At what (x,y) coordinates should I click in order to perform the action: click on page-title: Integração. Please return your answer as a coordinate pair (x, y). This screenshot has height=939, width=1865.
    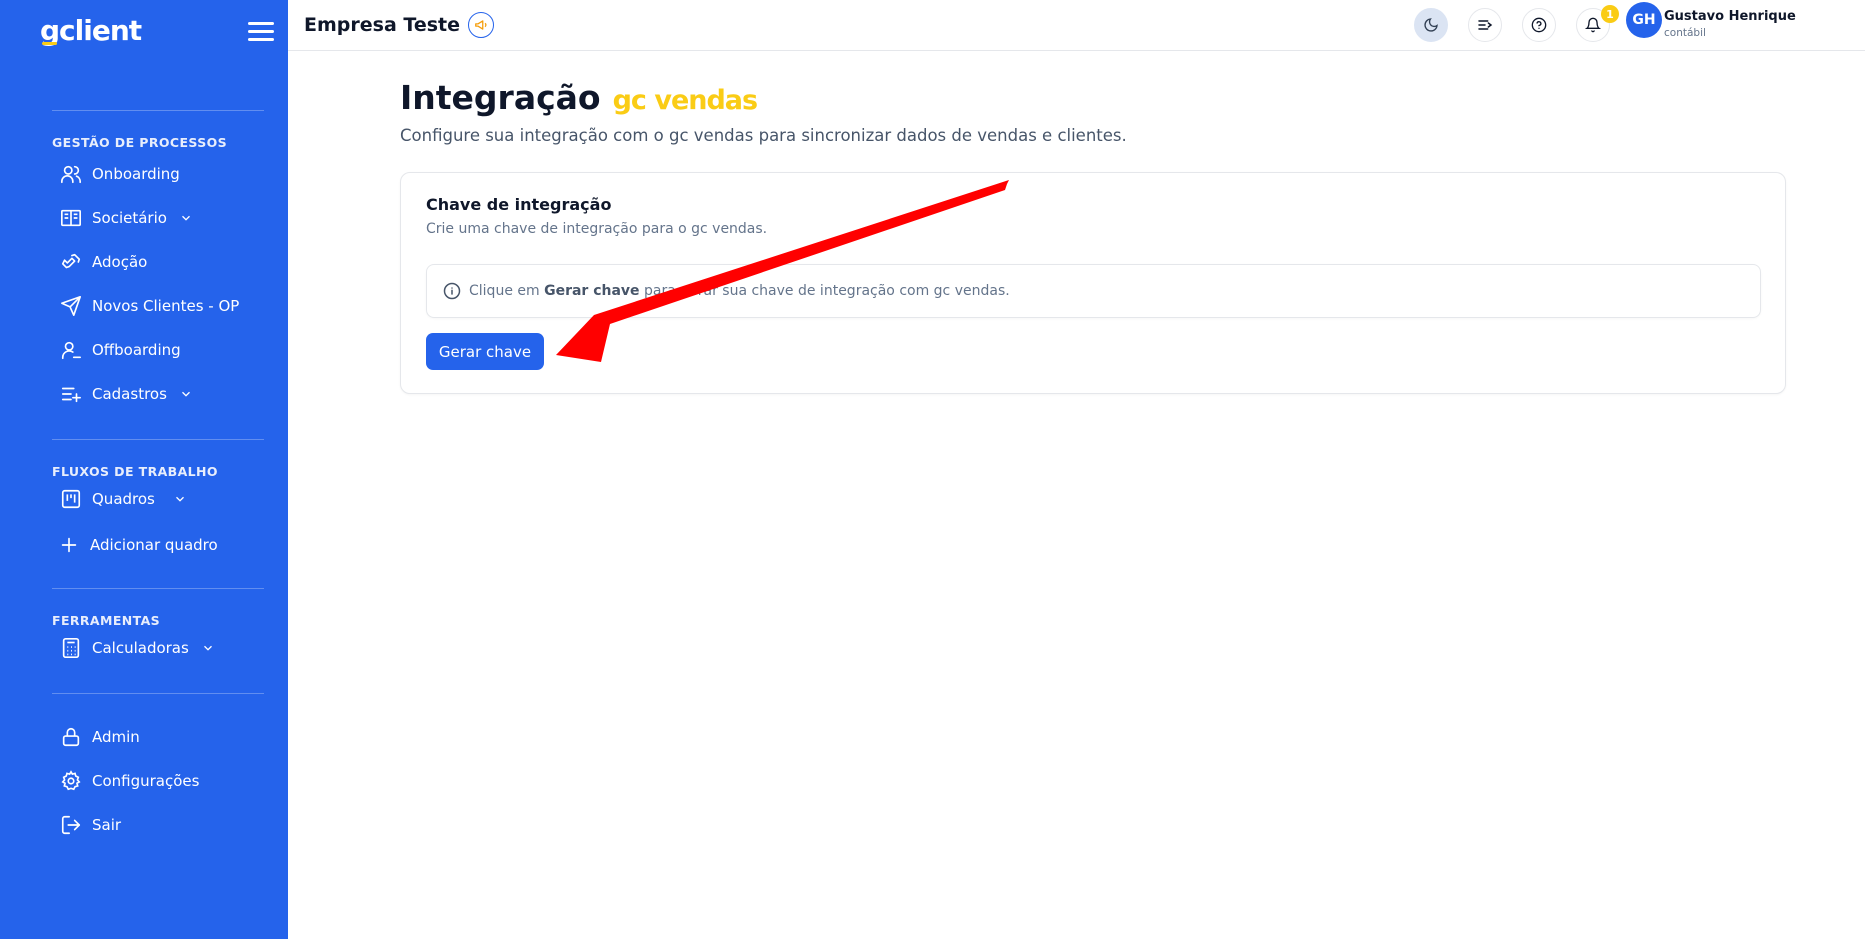
    Looking at the image, I should click on (500, 97).